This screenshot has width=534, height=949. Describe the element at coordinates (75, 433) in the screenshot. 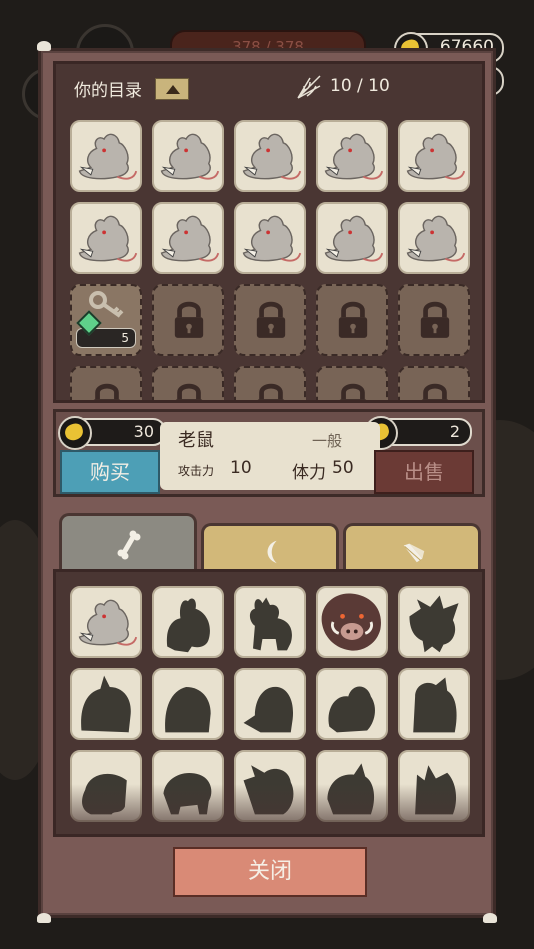

I see `gold-coin-icon` at that location.